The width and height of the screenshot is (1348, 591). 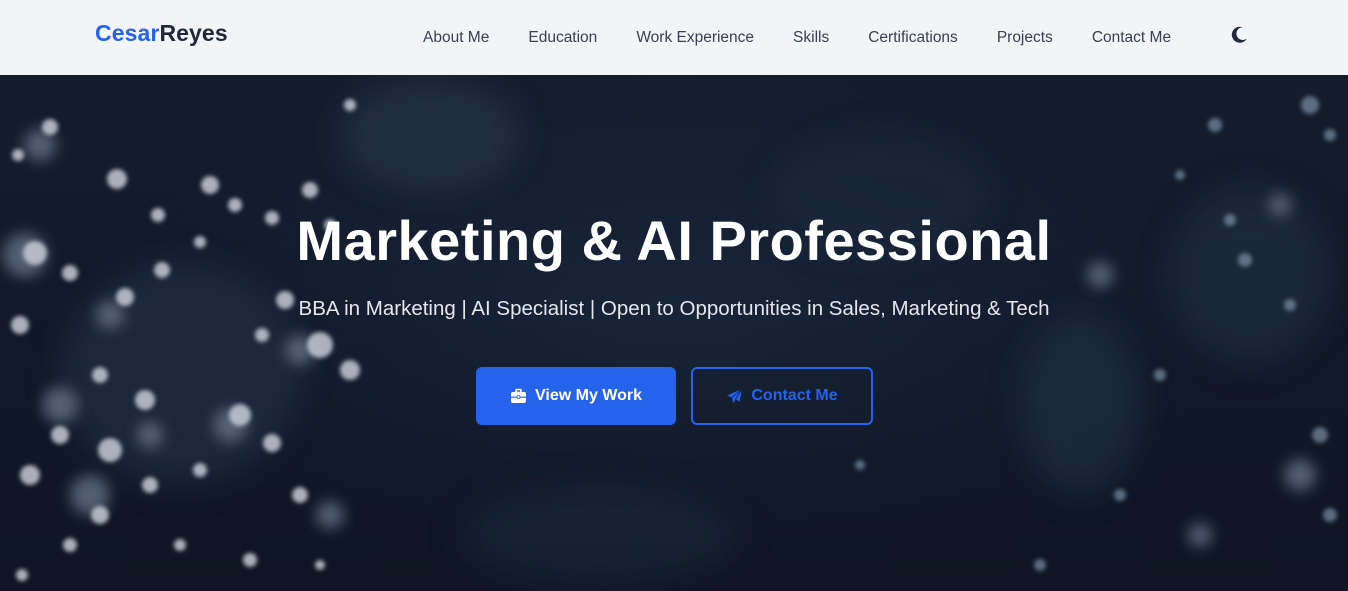 I want to click on nav-item-contact-me: Contact Me, so click(x=1131, y=38).